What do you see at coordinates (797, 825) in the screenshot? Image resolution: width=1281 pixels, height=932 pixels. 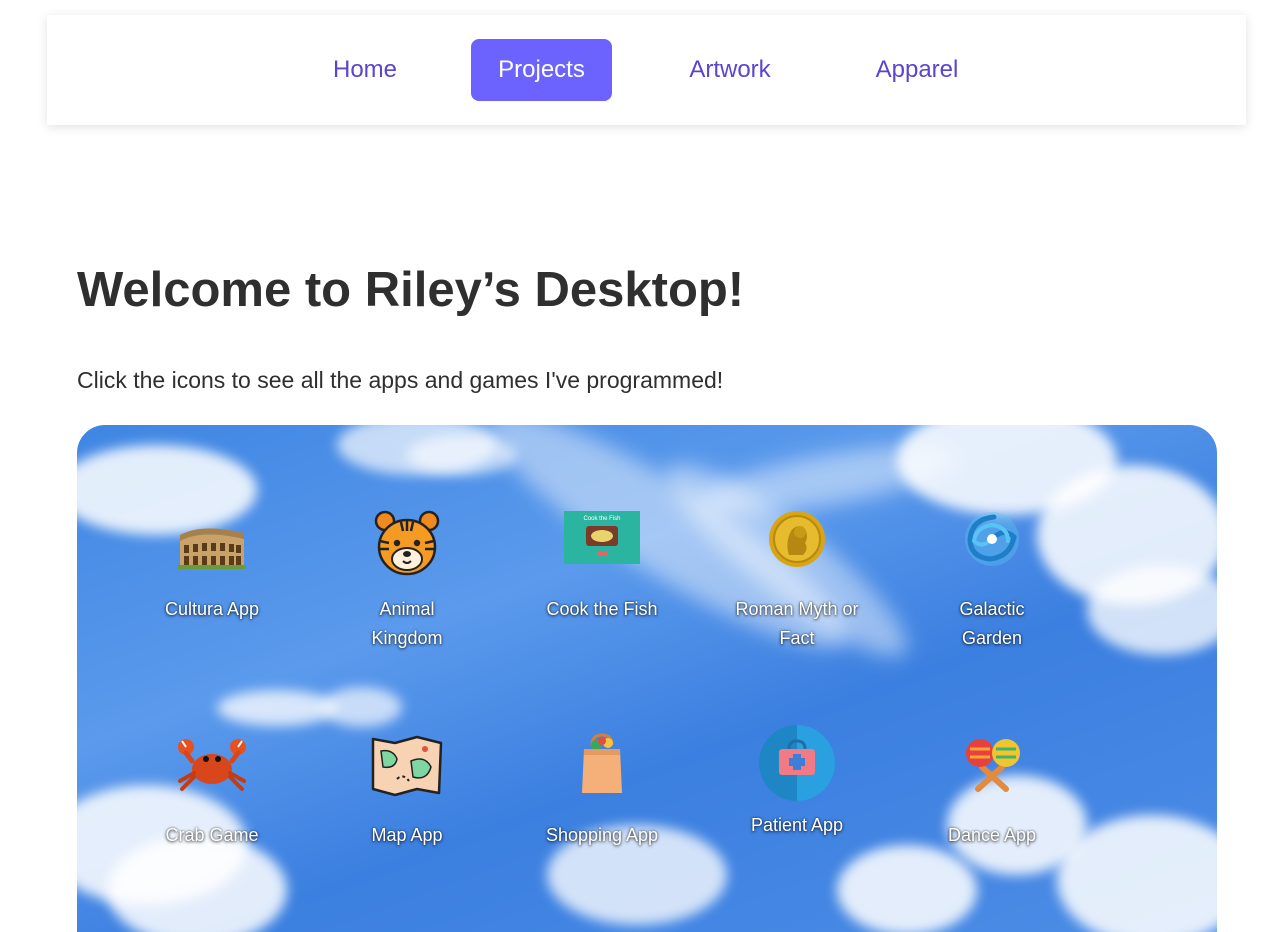 I see `app-label: Patient App` at bounding box center [797, 825].